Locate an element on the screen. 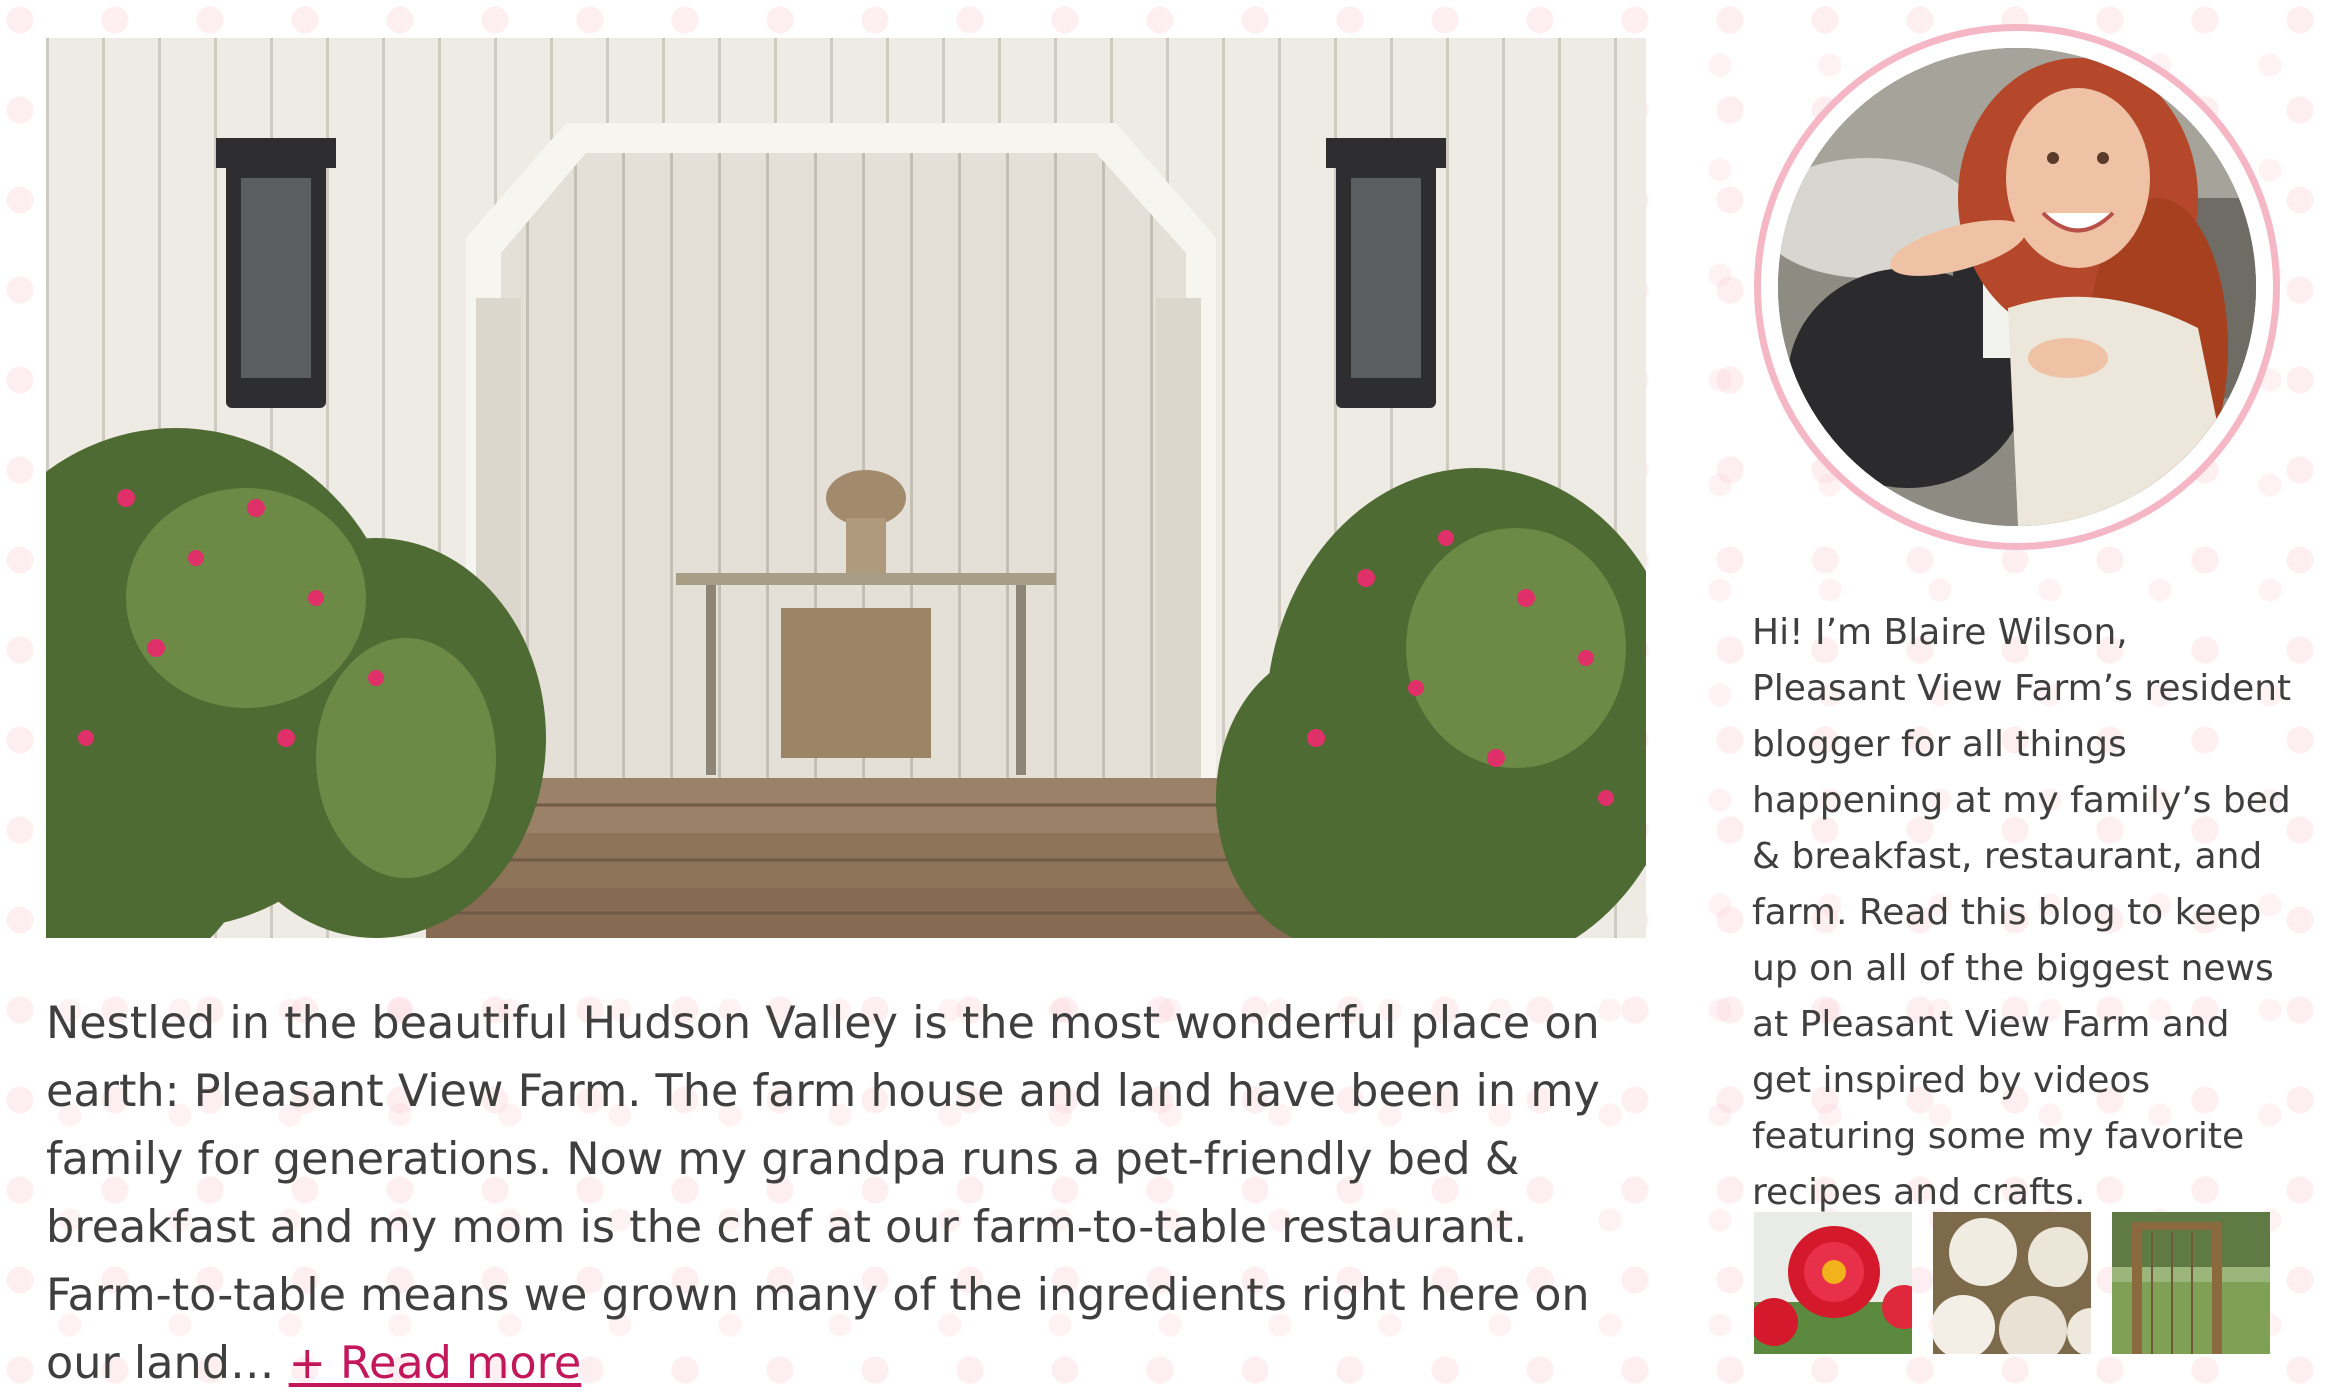  garlic-bulbs-image is located at coordinates (2012, 1283).